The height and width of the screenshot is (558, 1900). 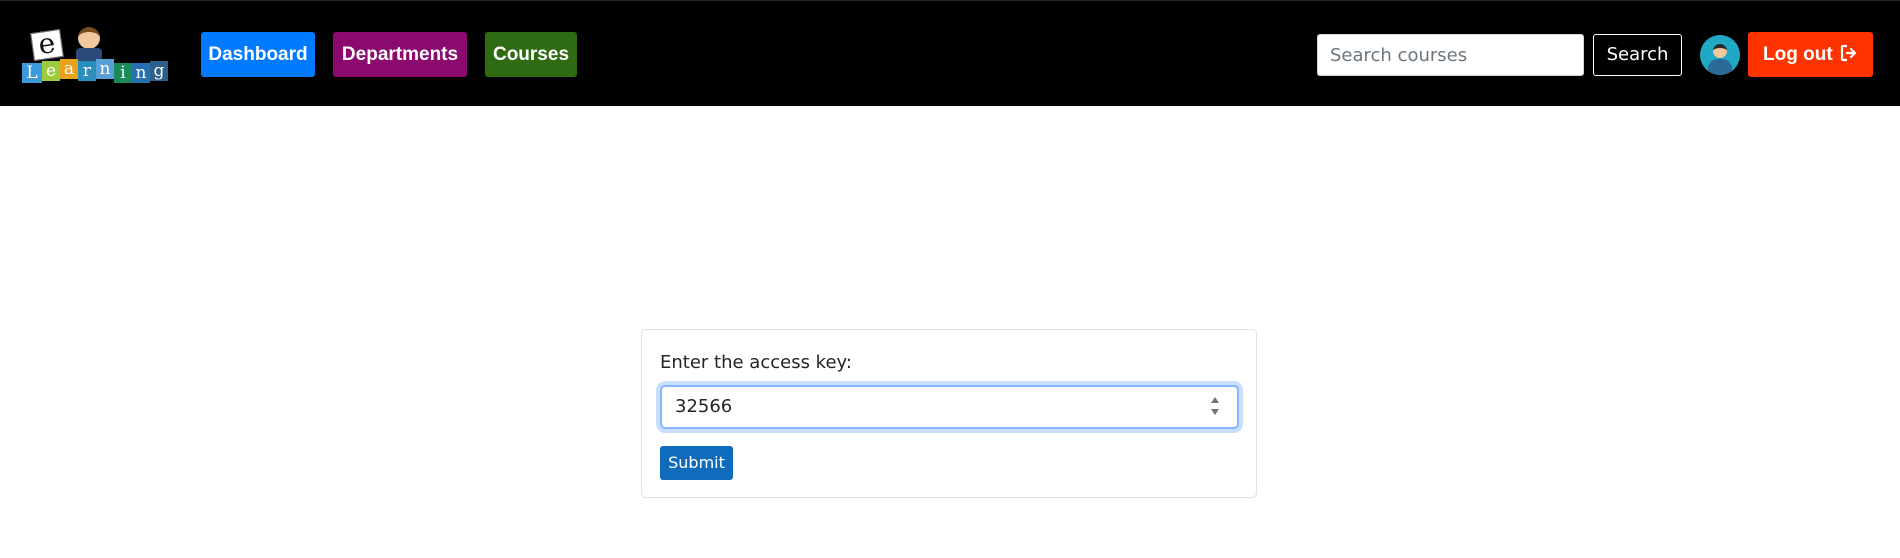 What do you see at coordinates (949, 407) in the screenshot?
I see `access-key-input: 32566` at bounding box center [949, 407].